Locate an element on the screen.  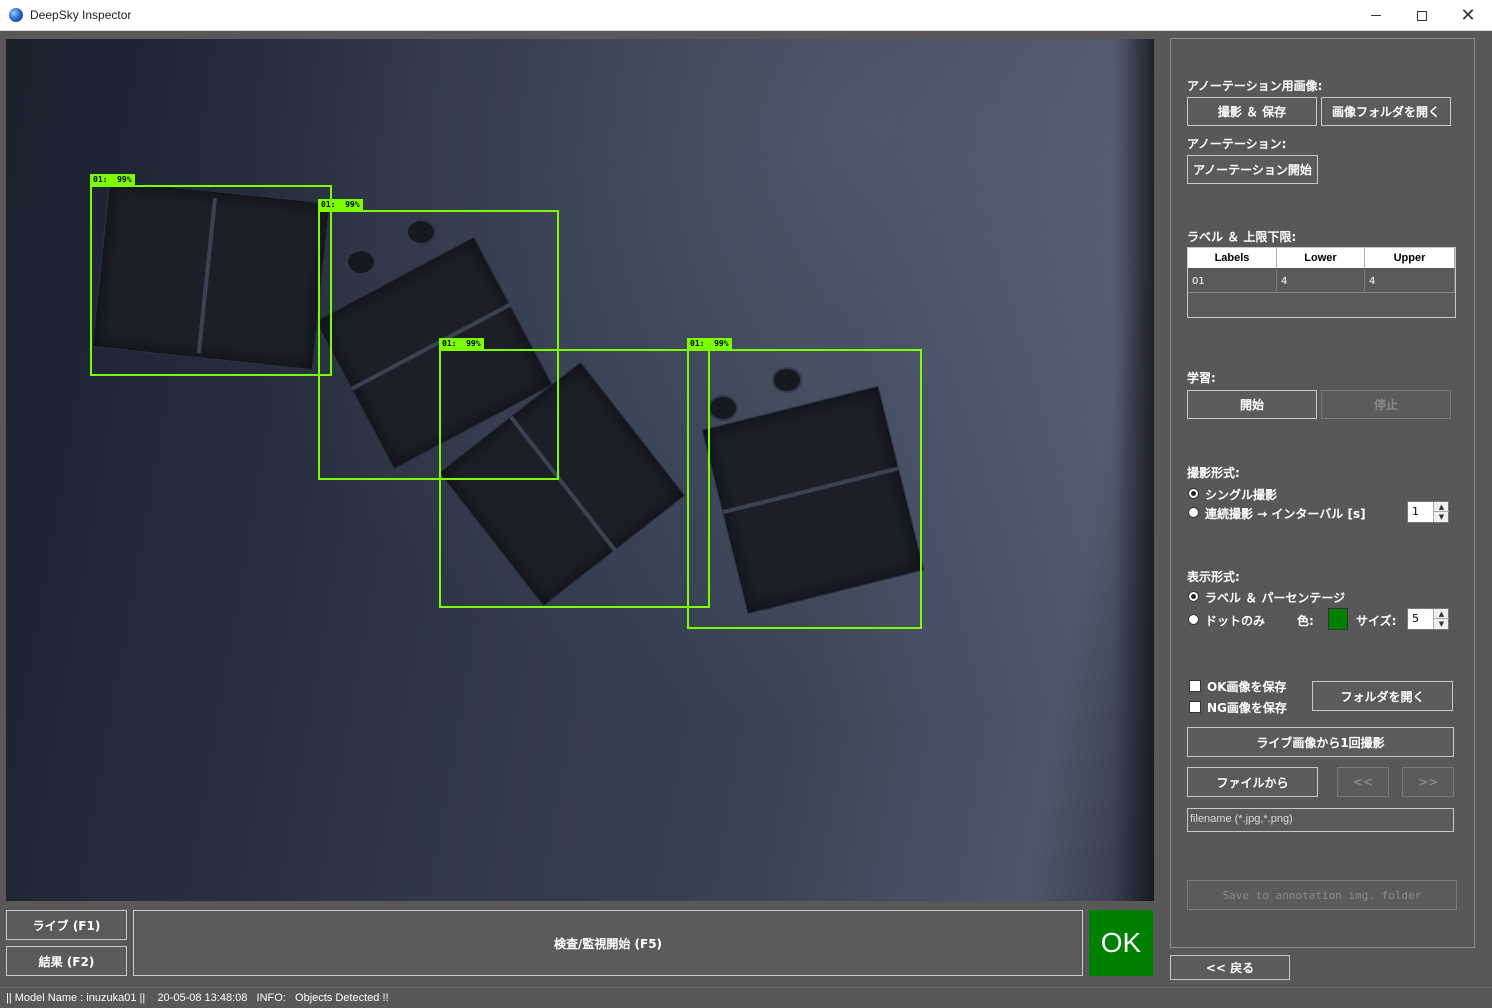
dot-only-radio is located at coordinates (1193, 619).